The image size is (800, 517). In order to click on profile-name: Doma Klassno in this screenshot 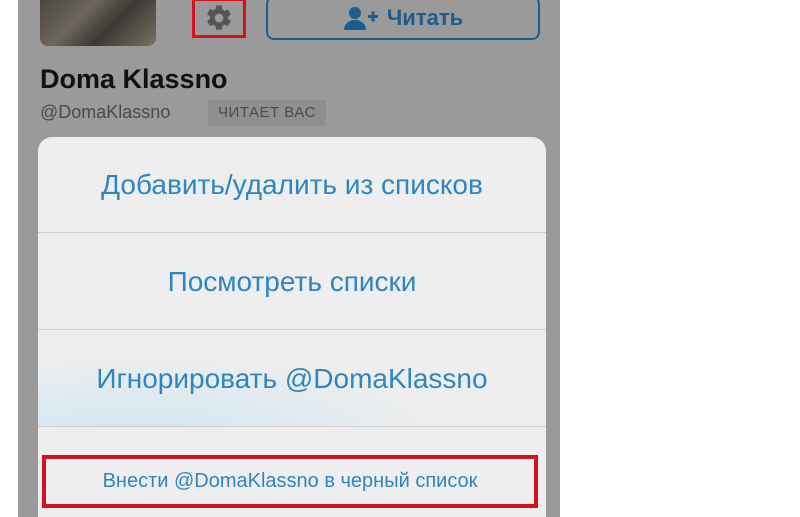, I will do `click(134, 79)`.